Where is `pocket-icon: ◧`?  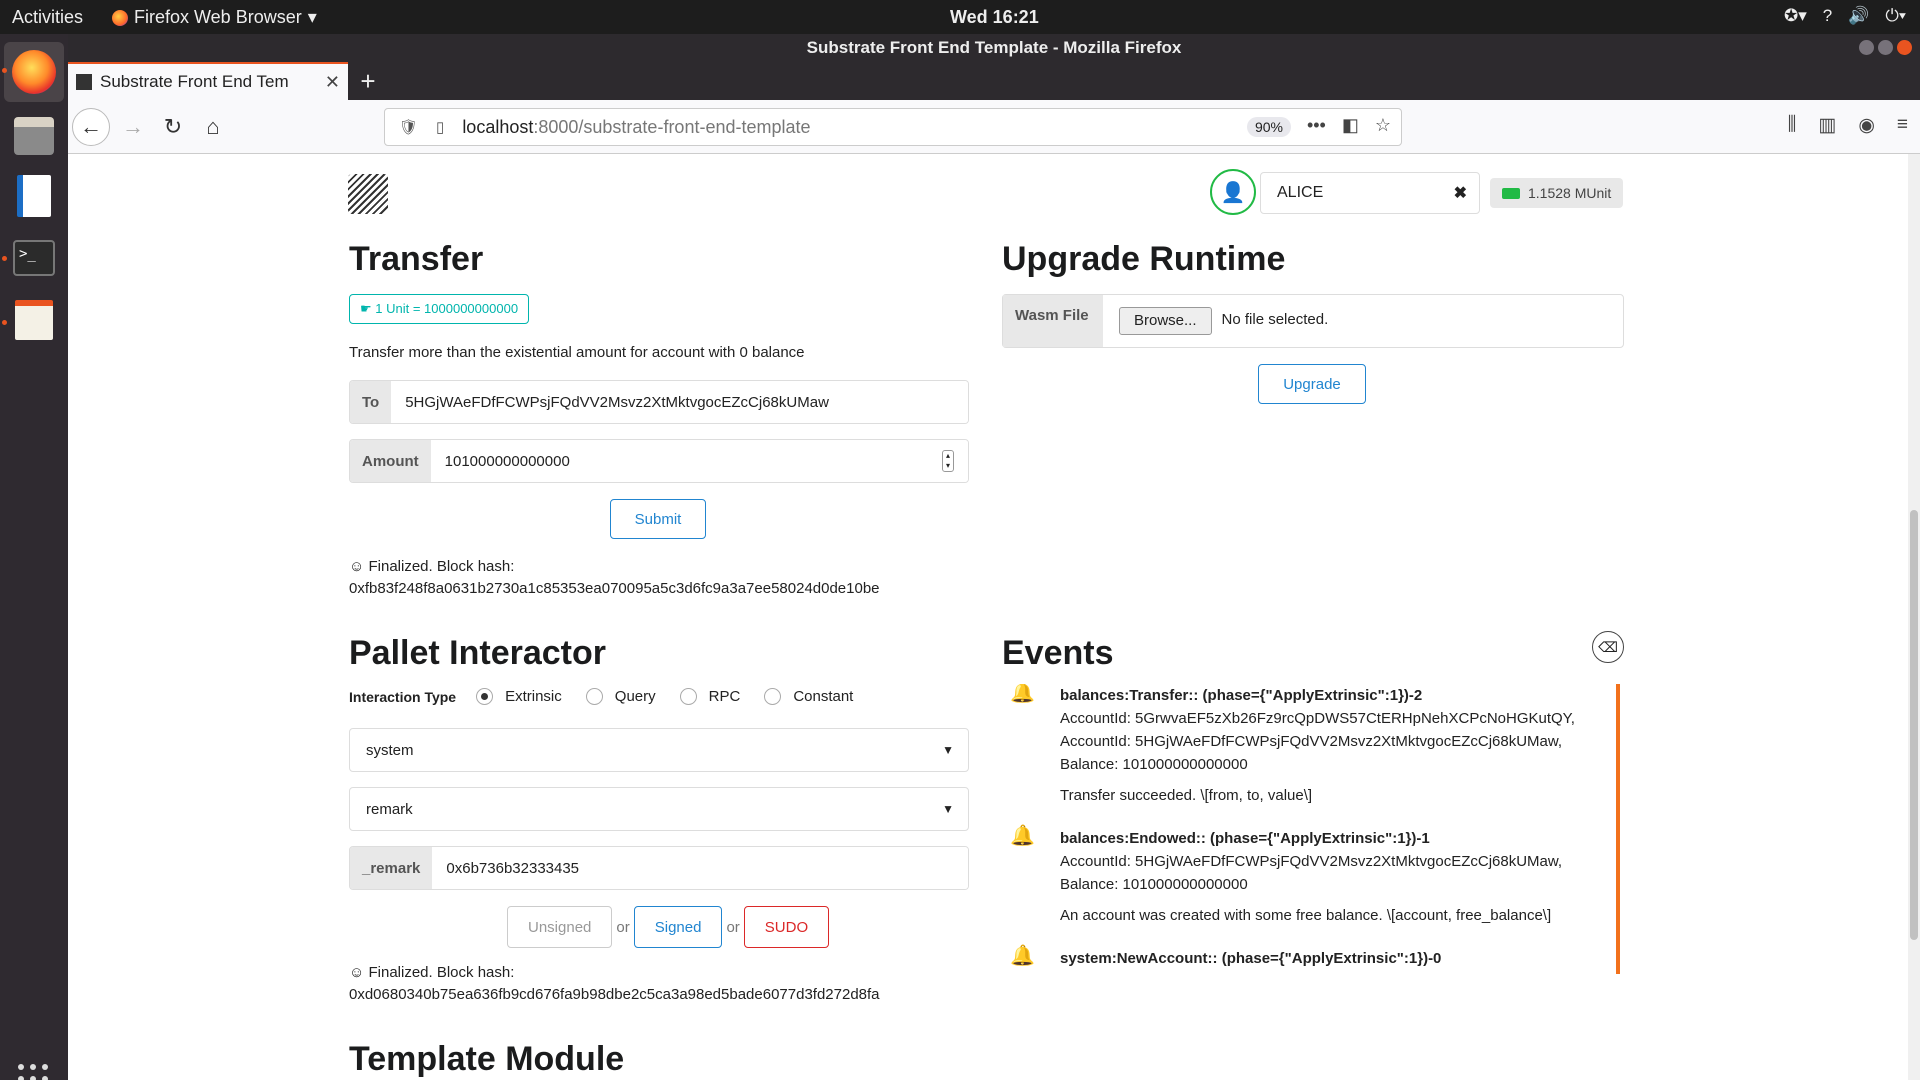
pocket-icon: ◧ is located at coordinates (1350, 125).